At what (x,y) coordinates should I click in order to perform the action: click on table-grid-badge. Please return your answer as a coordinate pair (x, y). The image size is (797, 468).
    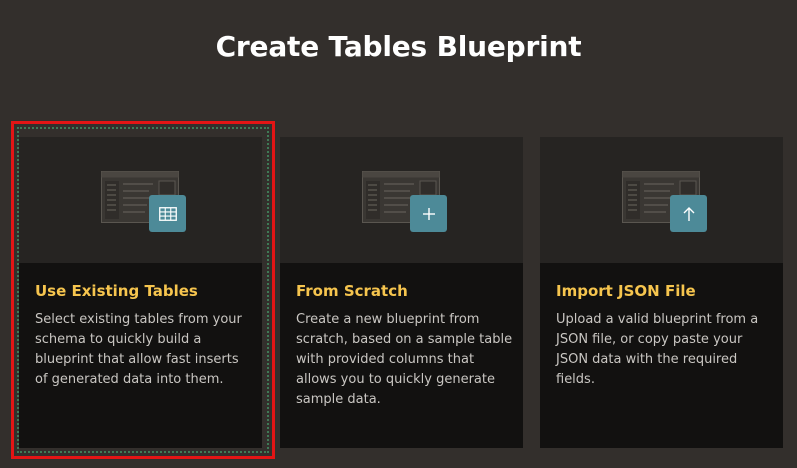
    Looking at the image, I should click on (167, 213).